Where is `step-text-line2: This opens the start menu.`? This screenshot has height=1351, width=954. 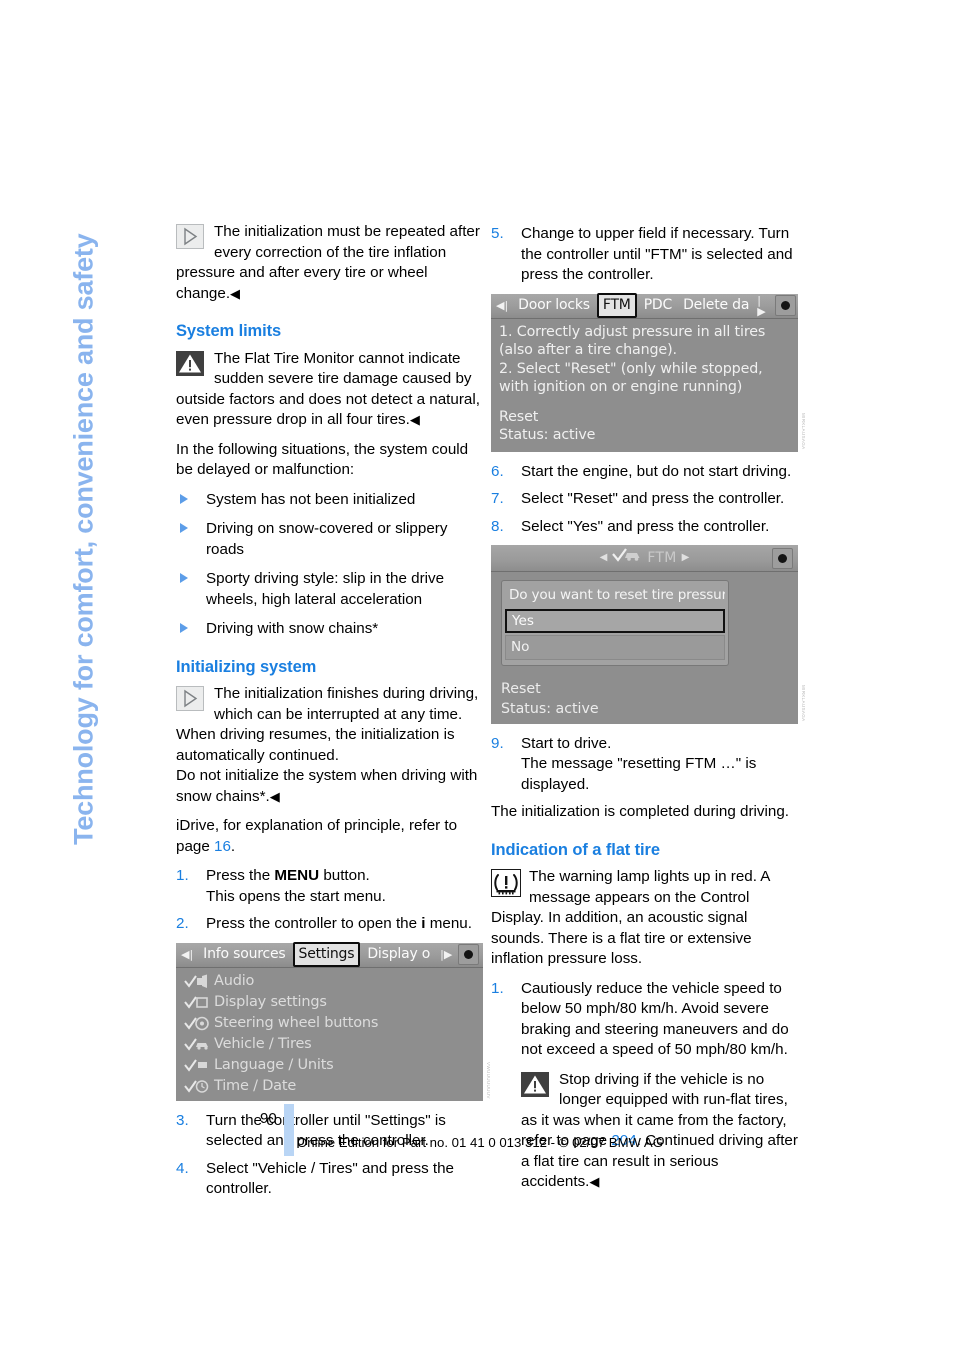 step-text-line2: This opens the start menu. is located at coordinates (296, 896).